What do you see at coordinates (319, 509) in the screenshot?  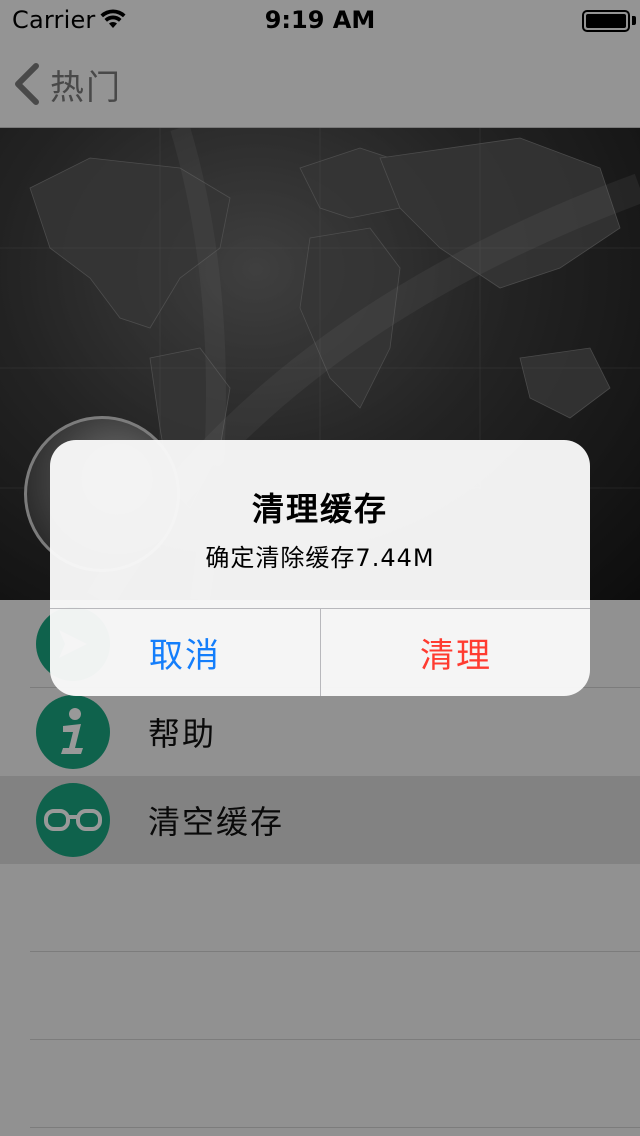 I see `alert-title: 清理缓存` at bounding box center [319, 509].